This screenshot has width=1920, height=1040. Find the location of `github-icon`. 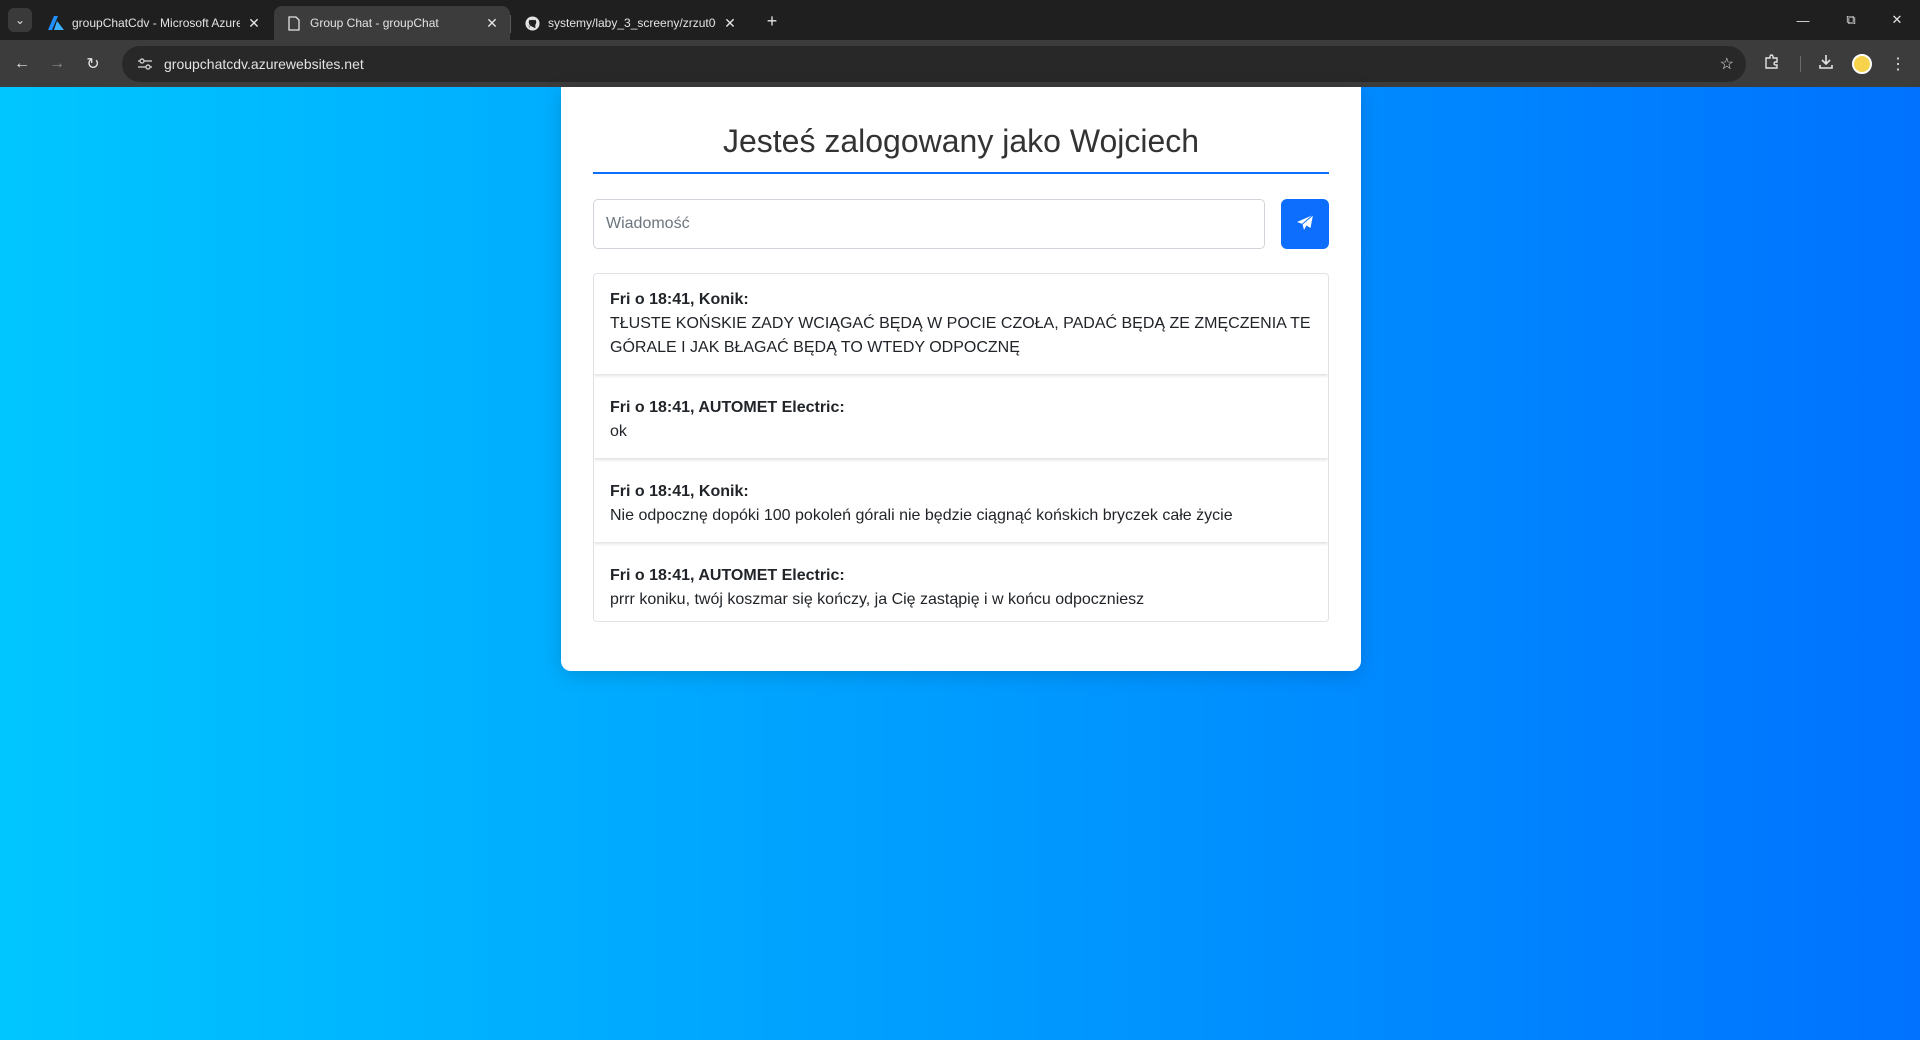

github-icon is located at coordinates (532, 23).